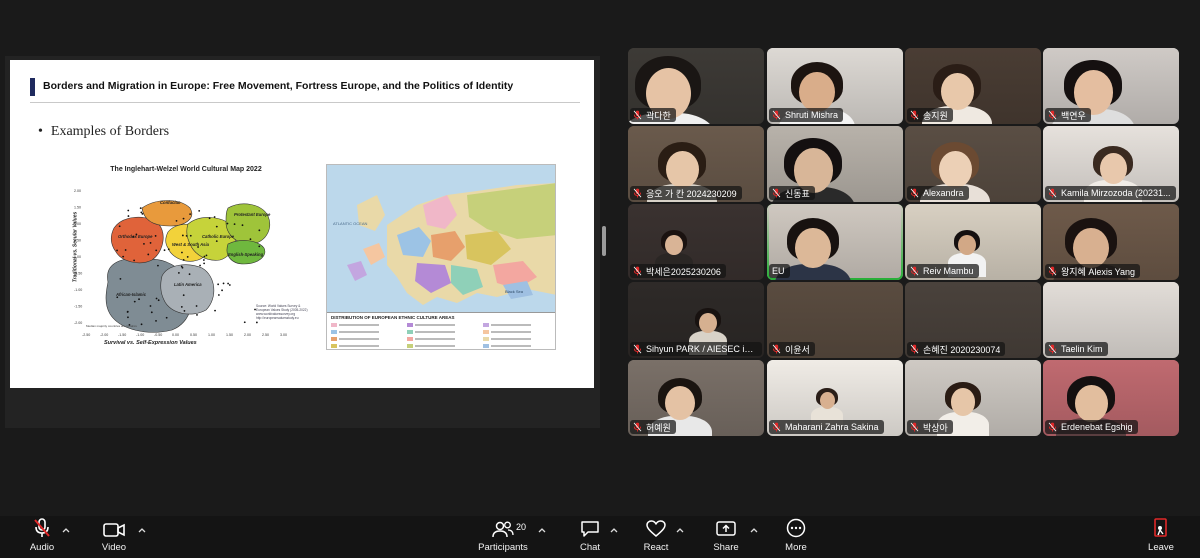  What do you see at coordinates (1091, 427) in the screenshot?
I see `participant-nametag: Erdenebat Egshig` at bounding box center [1091, 427].